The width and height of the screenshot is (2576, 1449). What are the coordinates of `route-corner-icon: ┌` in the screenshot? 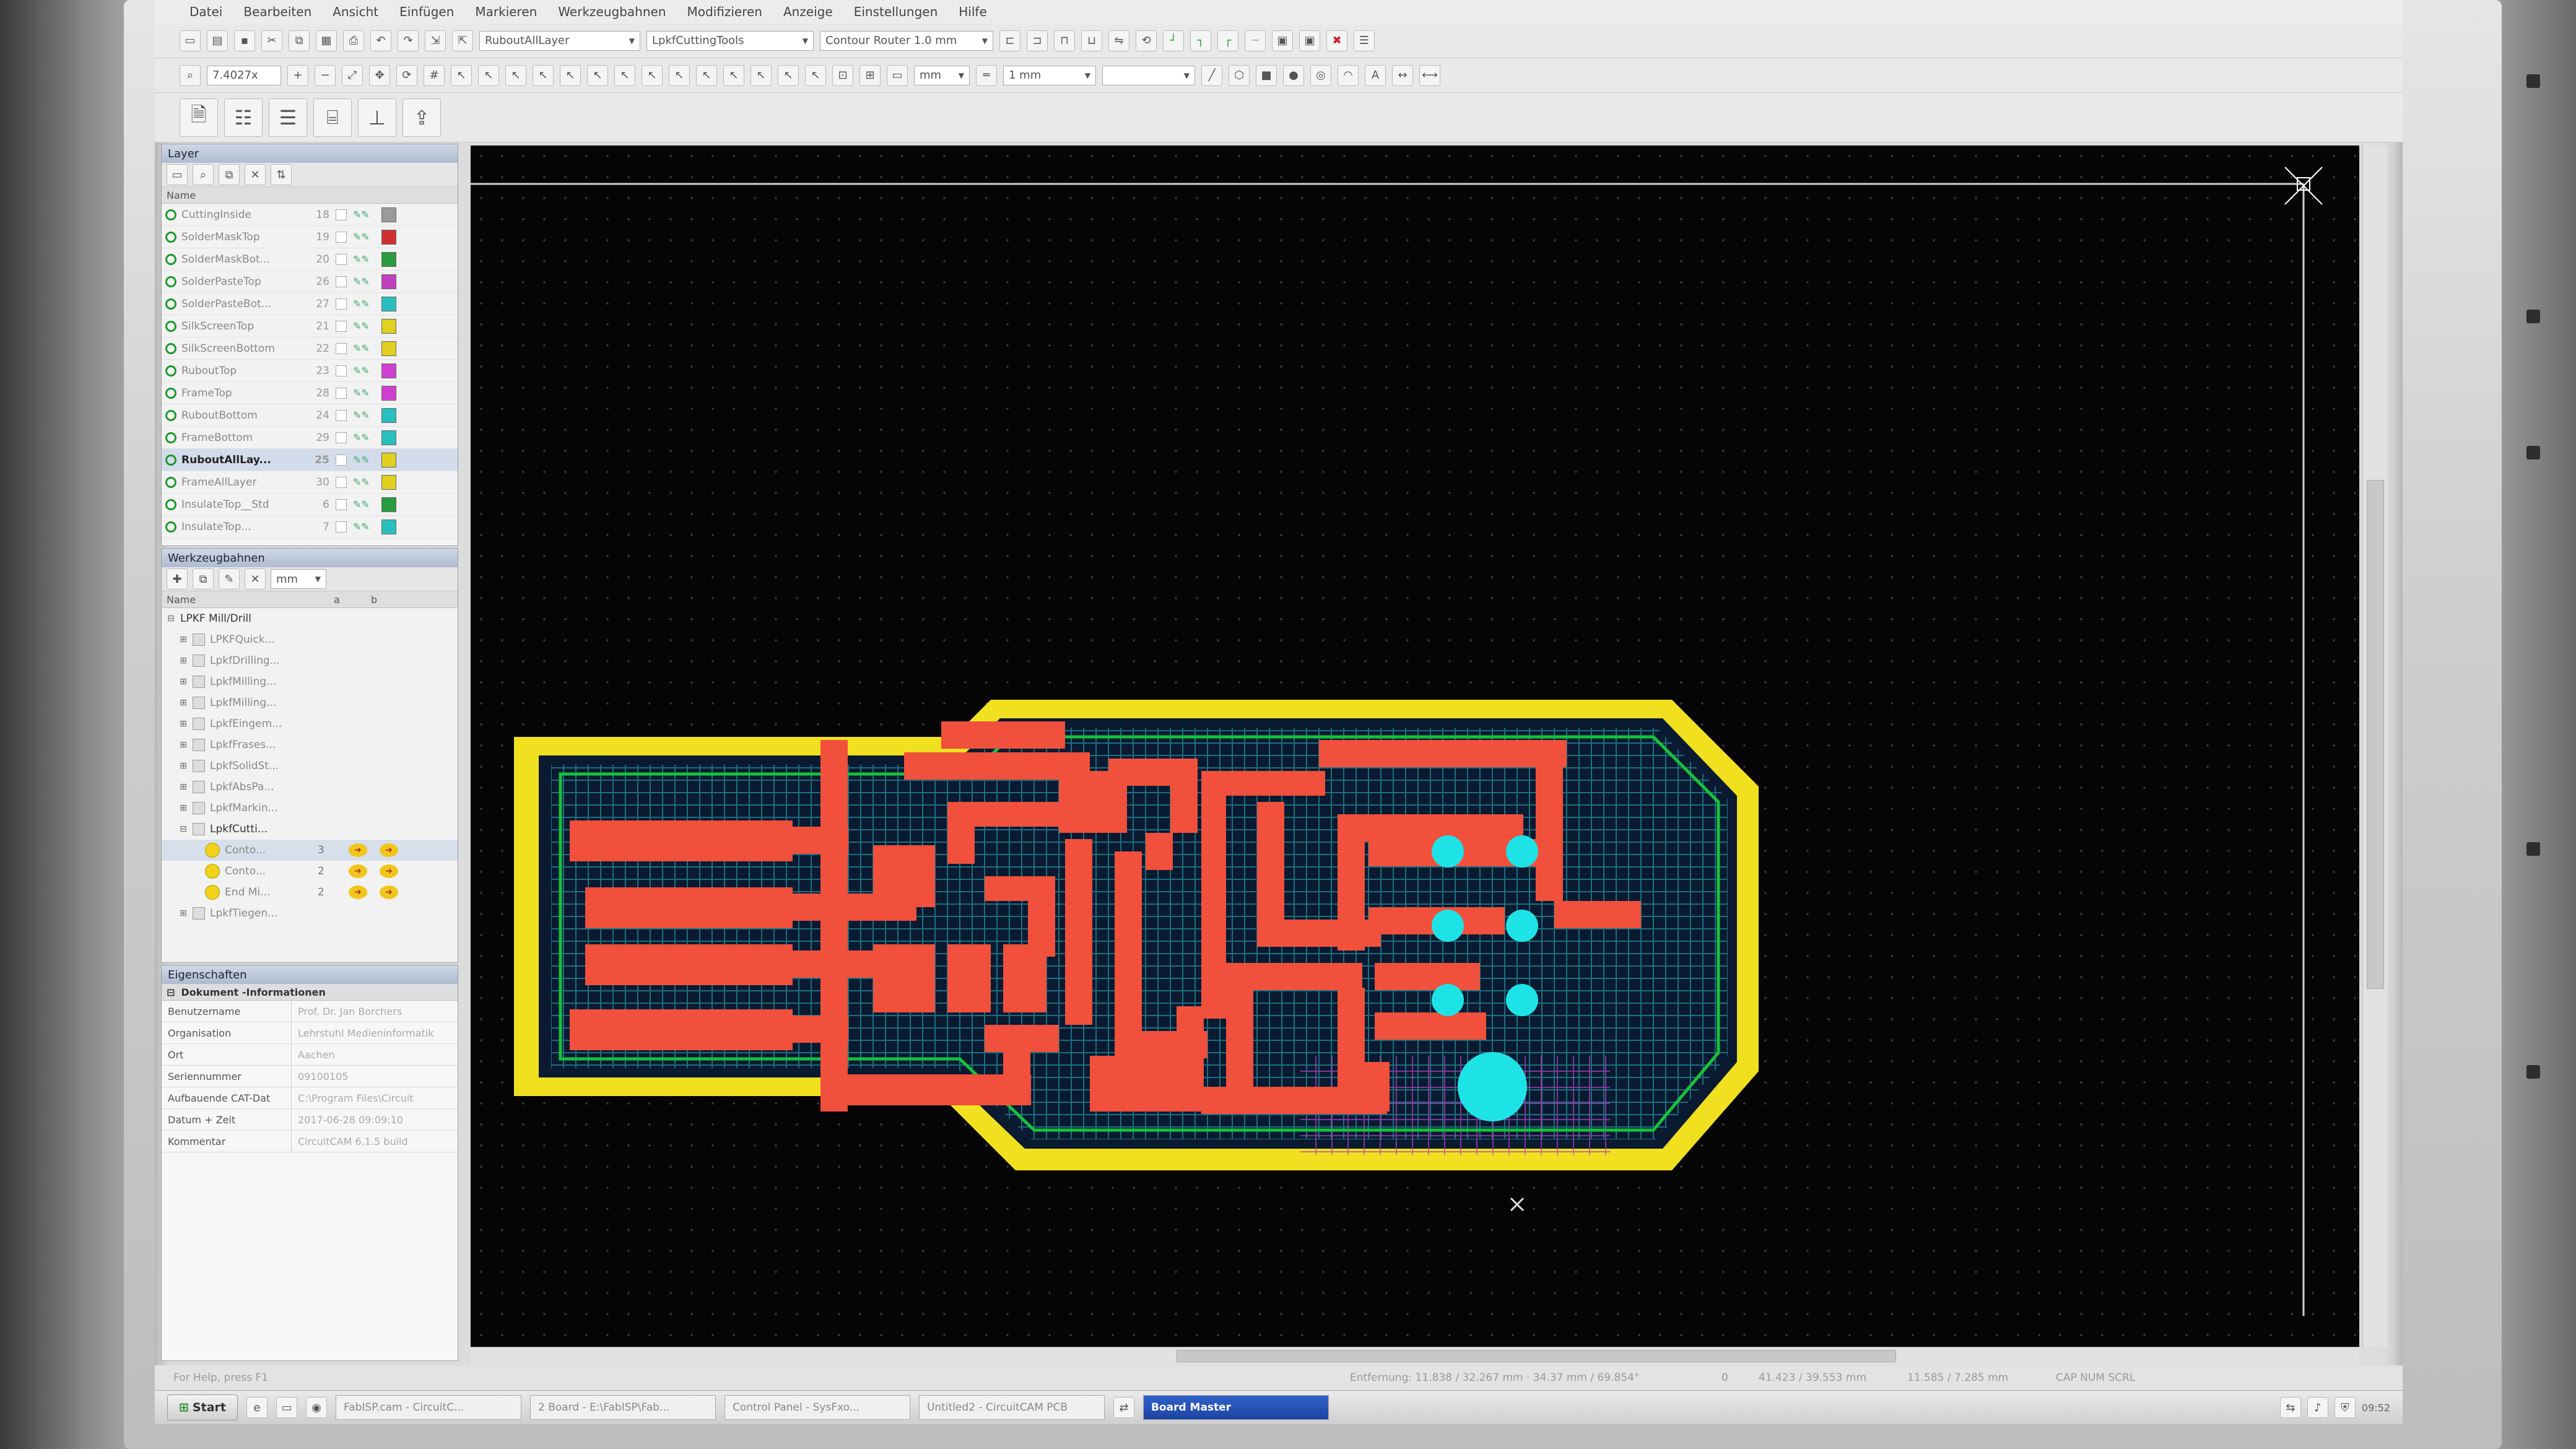 It's located at (1227, 40).